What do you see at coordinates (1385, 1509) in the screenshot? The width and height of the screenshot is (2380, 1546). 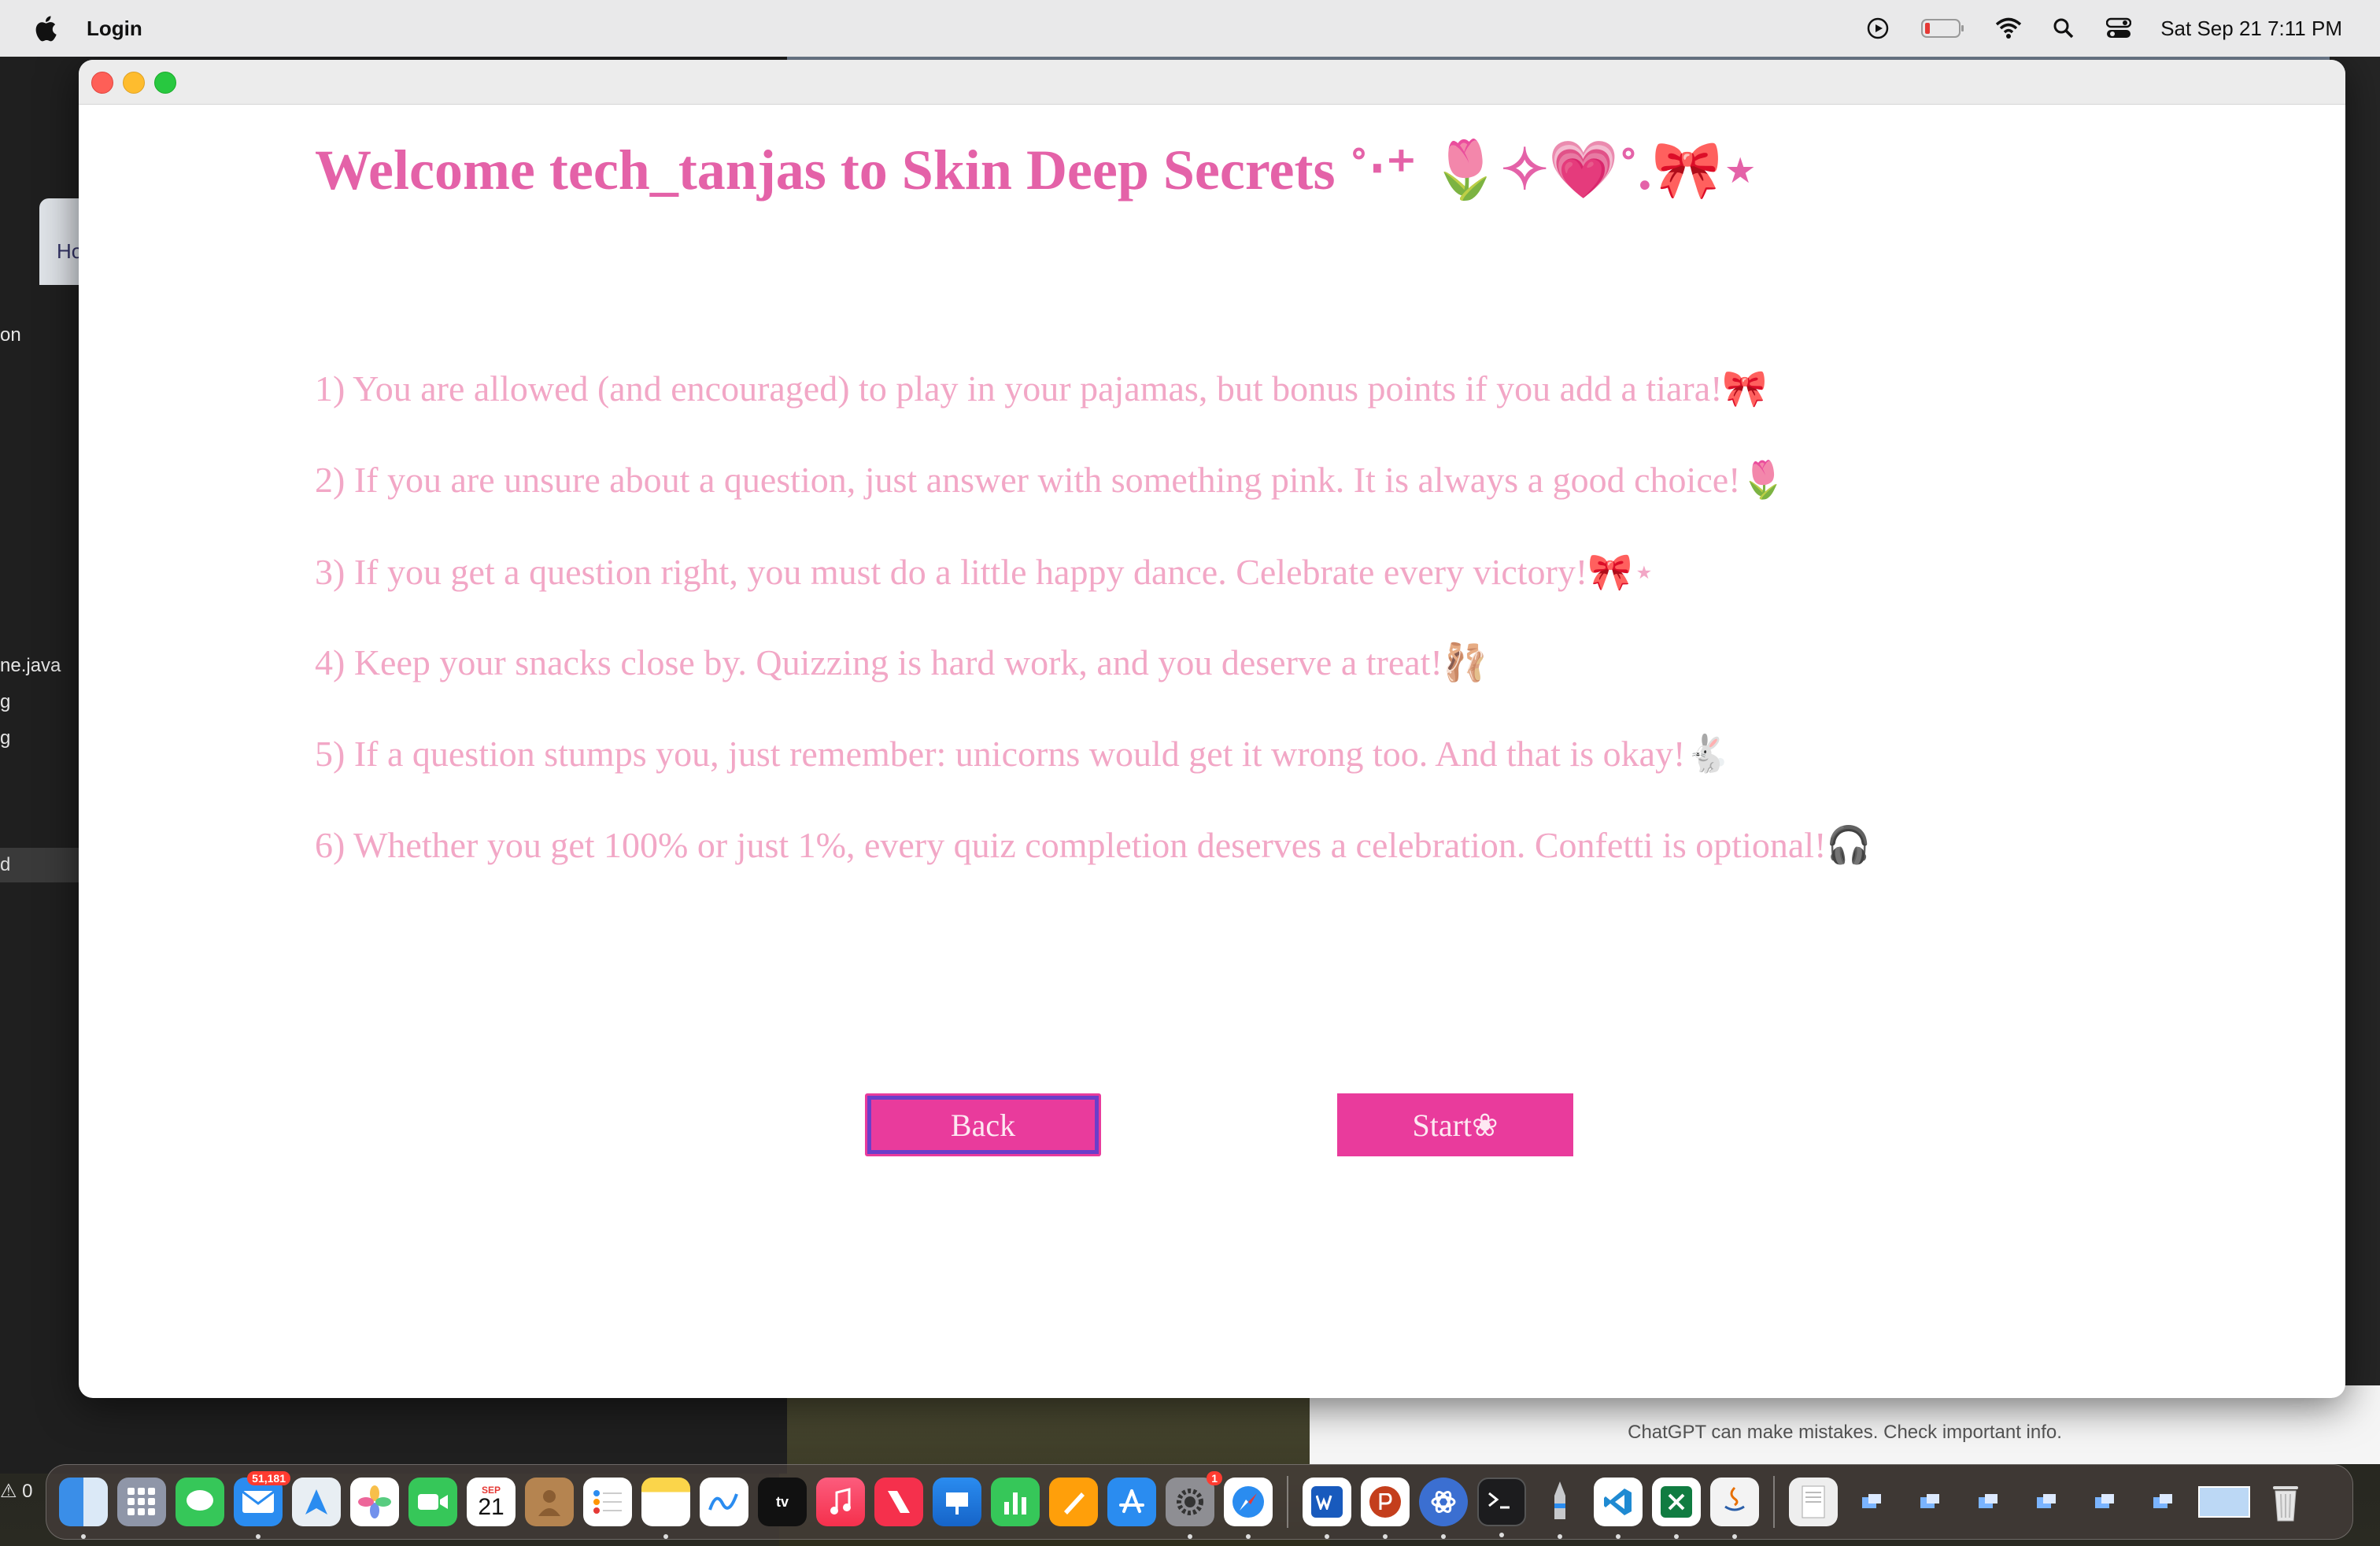 I see `powerpoint-icon` at bounding box center [1385, 1509].